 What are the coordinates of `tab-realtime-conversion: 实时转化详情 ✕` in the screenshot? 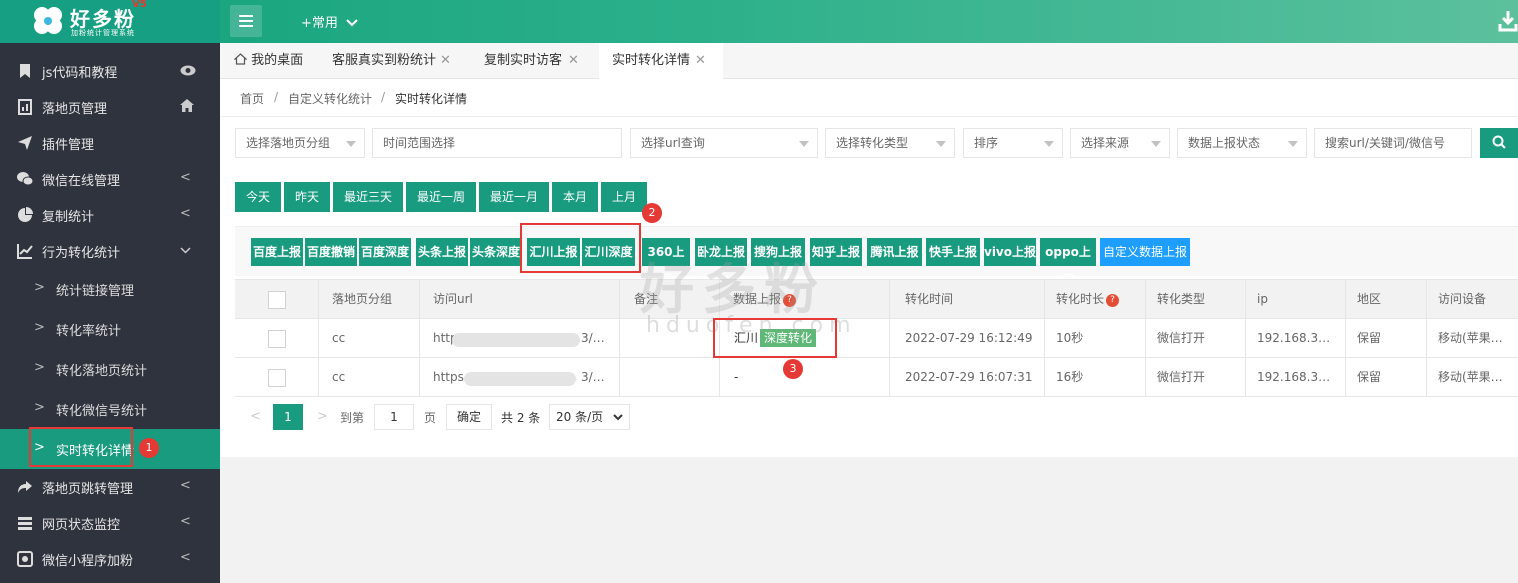 It's located at (661, 61).